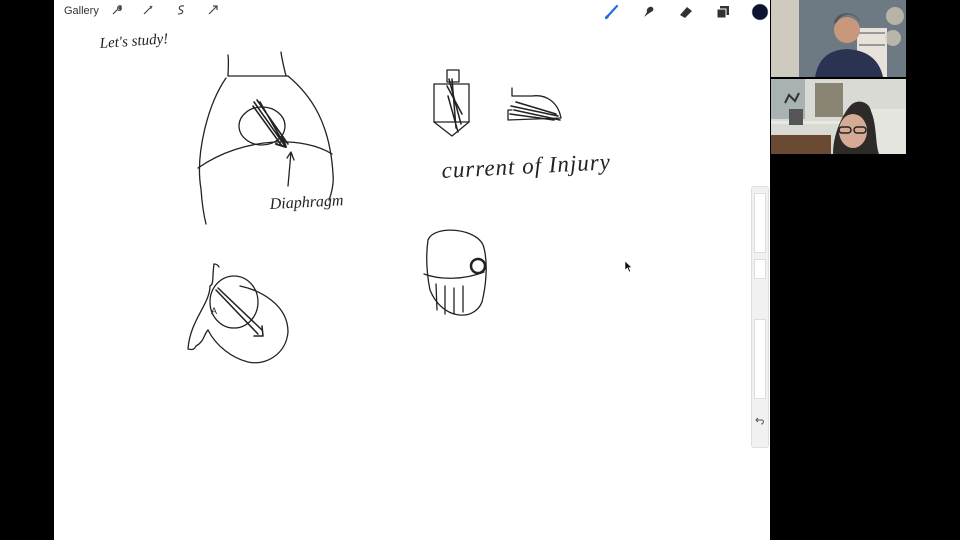 The height and width of the screenshot is (540, 960). I want to click on dome-hatching, so click(535, 111).